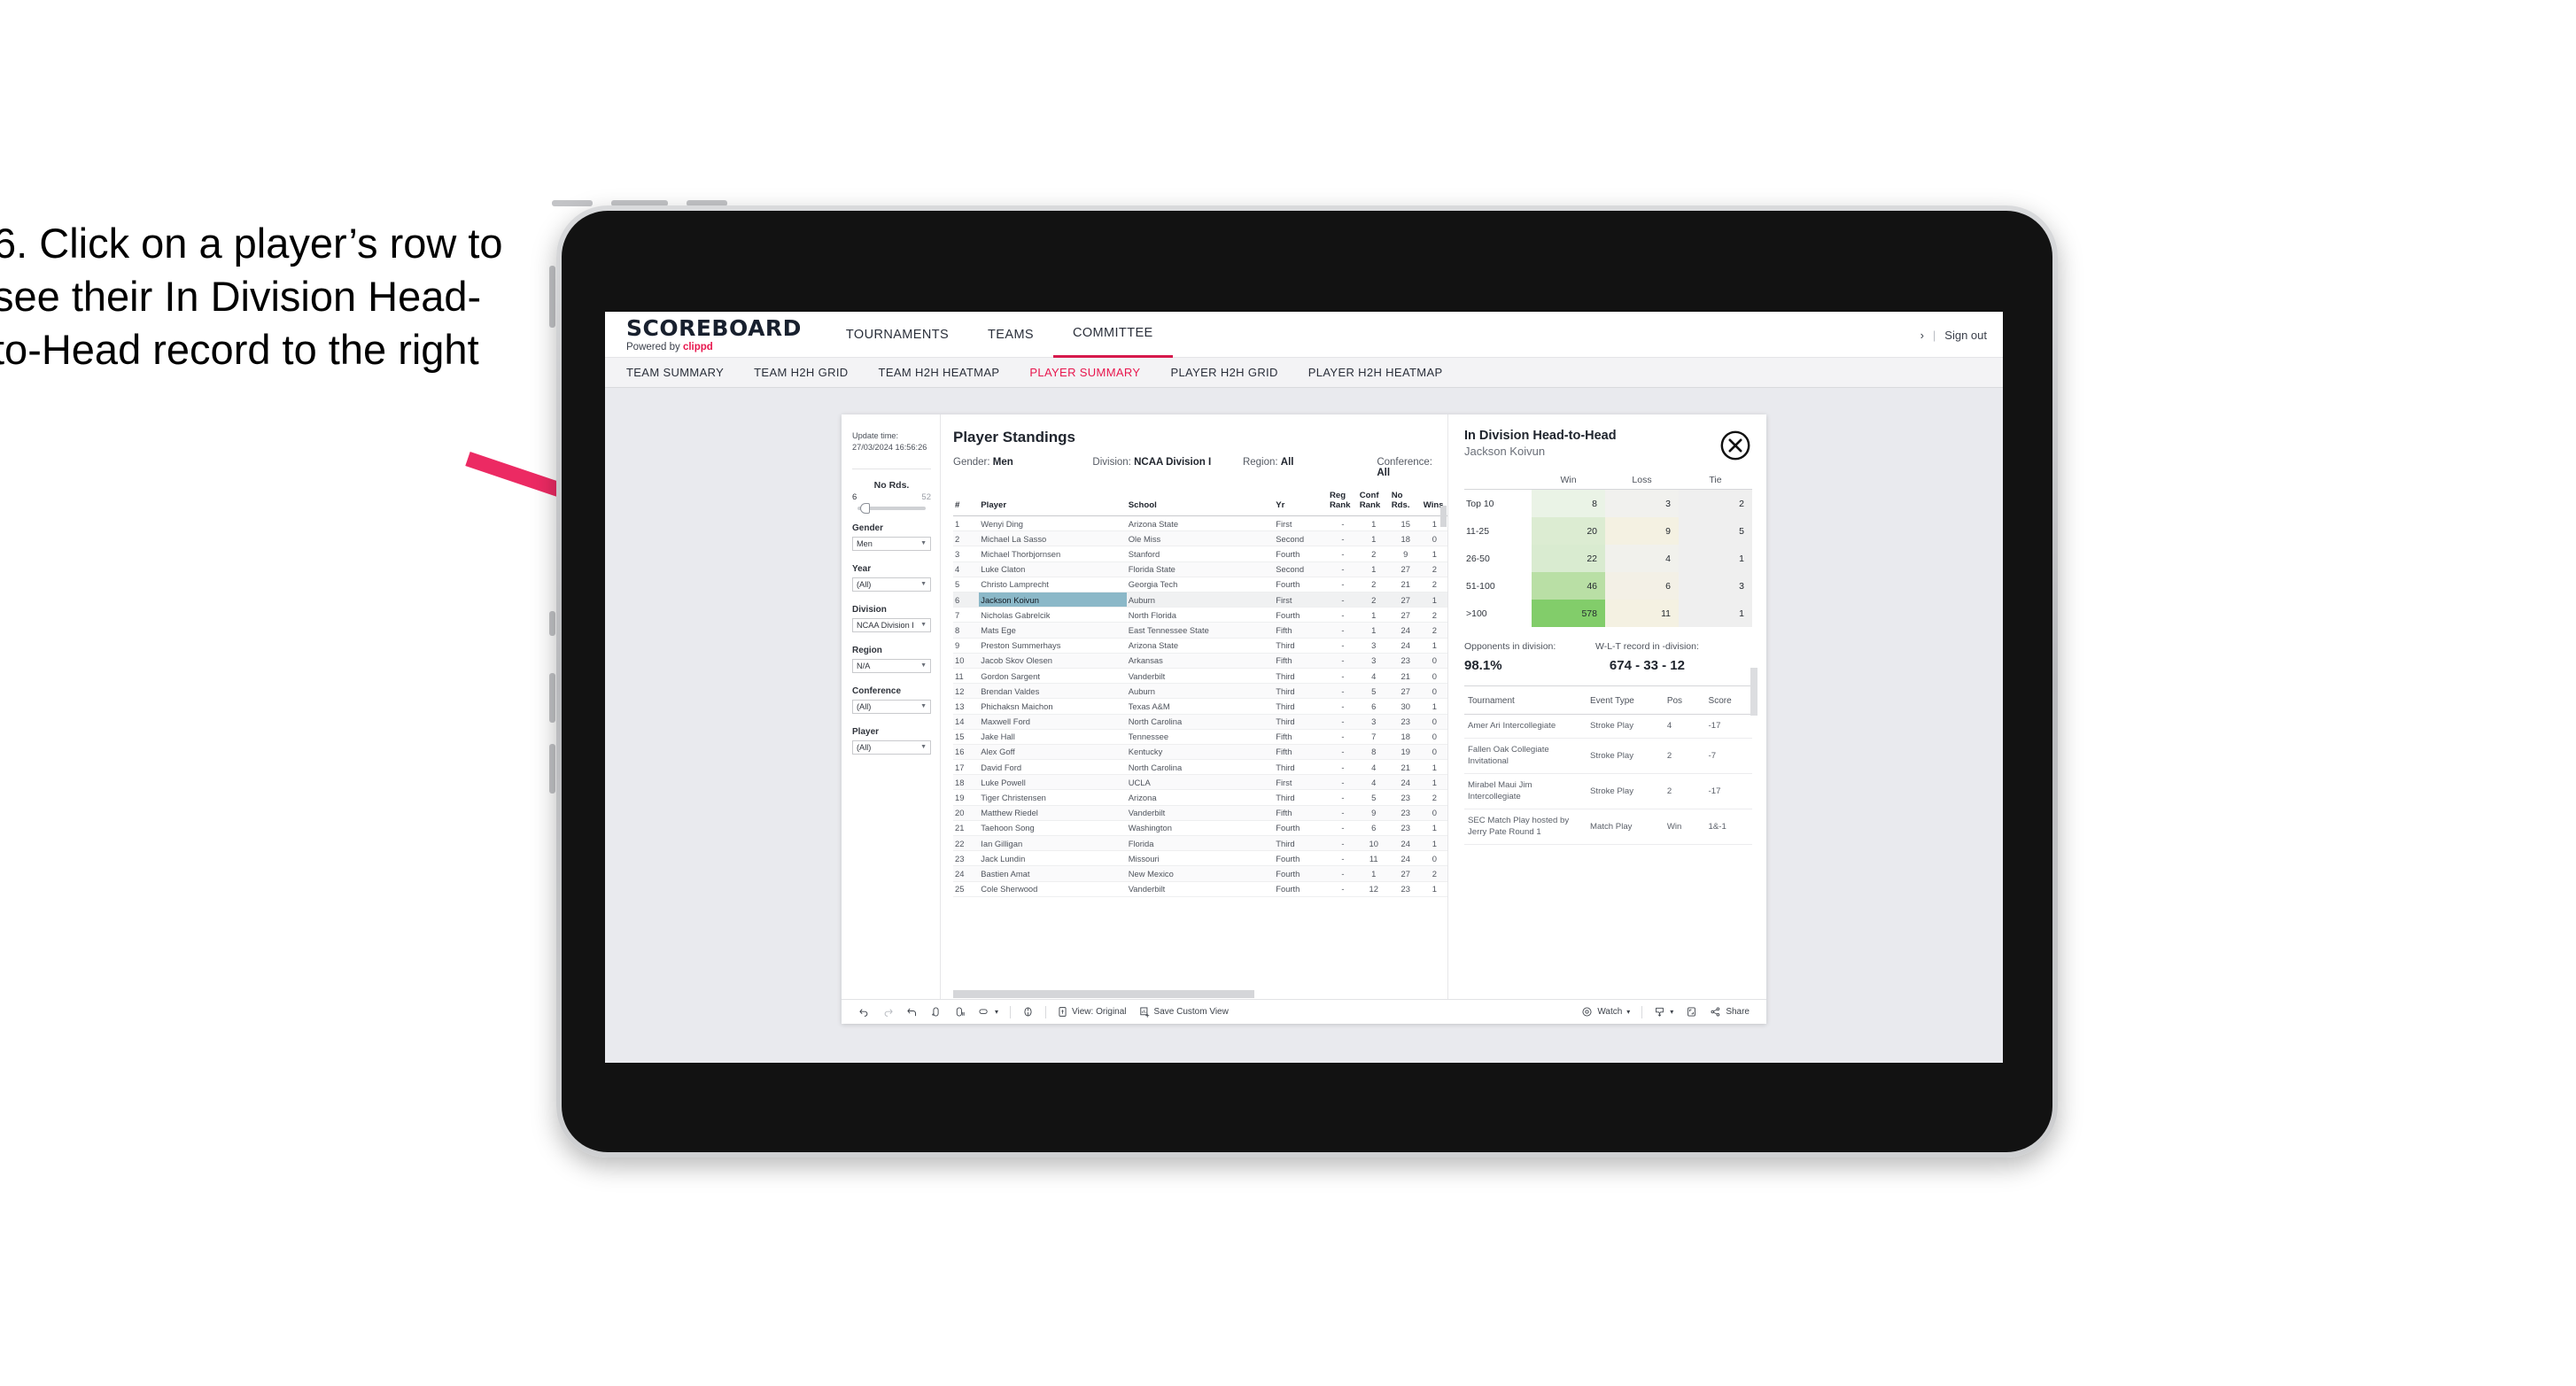 This screenshot has width=2576, height=1386. I want to click on table-row: 20 Matthew Riedel Vanderbilt Fifth -9 23 0, so click(1200, 813).